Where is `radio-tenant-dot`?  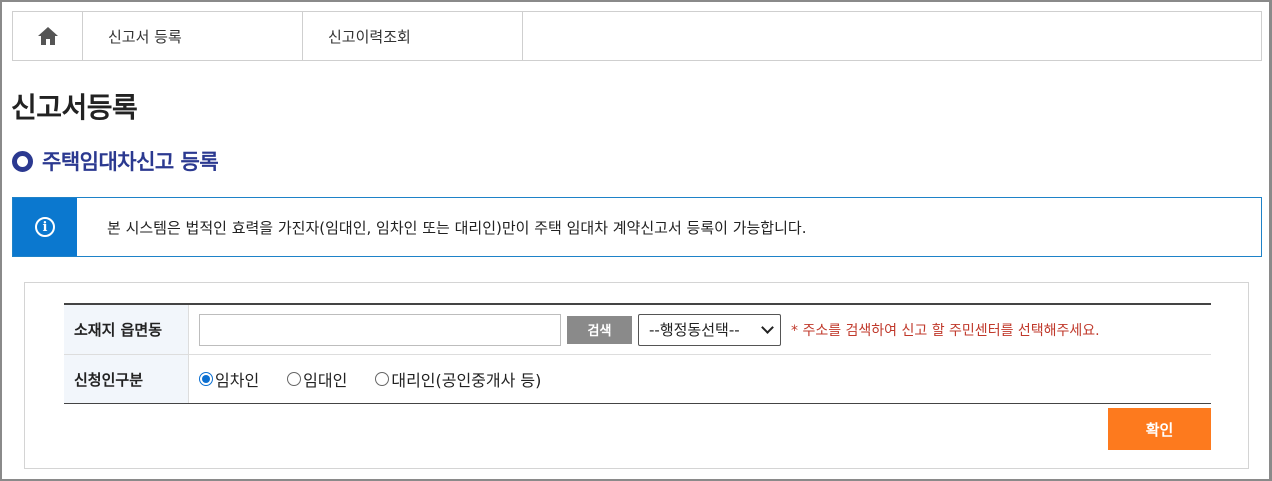 radio-tenant-dot is located at coordinates (206, 379).